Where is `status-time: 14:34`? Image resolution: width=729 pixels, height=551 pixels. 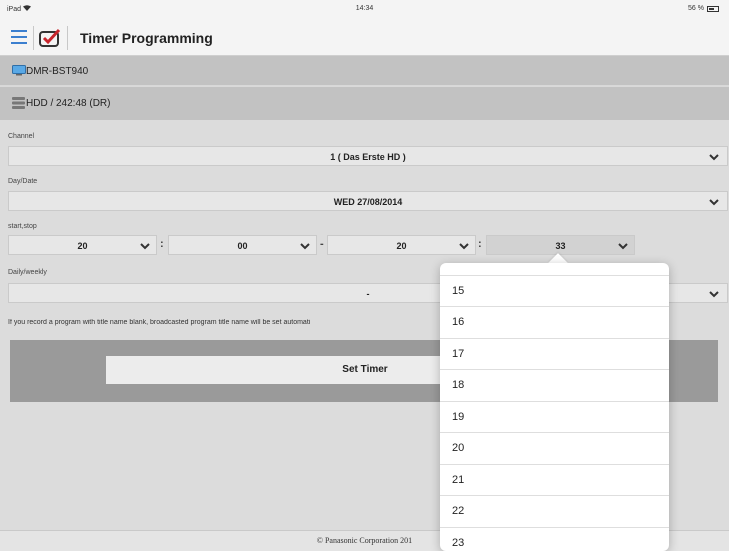 status-time: 14:34 is located at coordinates (364, 8).